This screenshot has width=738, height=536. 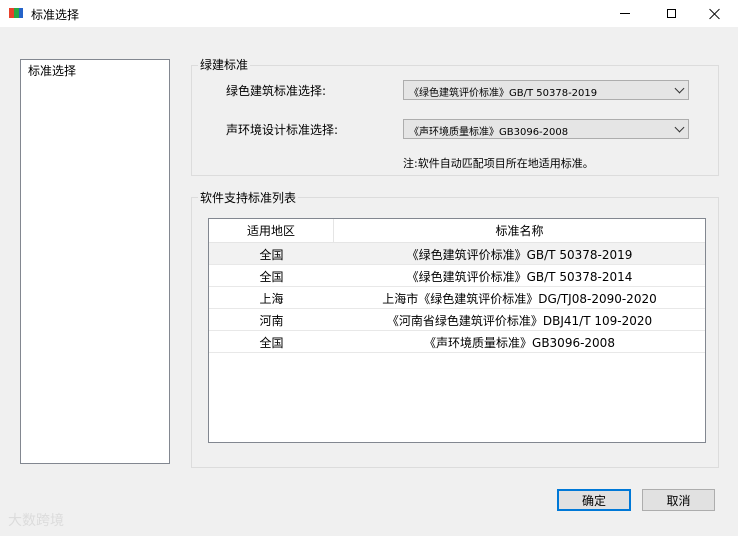 What do you see at coordinates (498, 163) in the screenshot?
I see `auto-match-note: 注:软件自动匹配项目所在地适用标准。` at bounding box center [498, 163].